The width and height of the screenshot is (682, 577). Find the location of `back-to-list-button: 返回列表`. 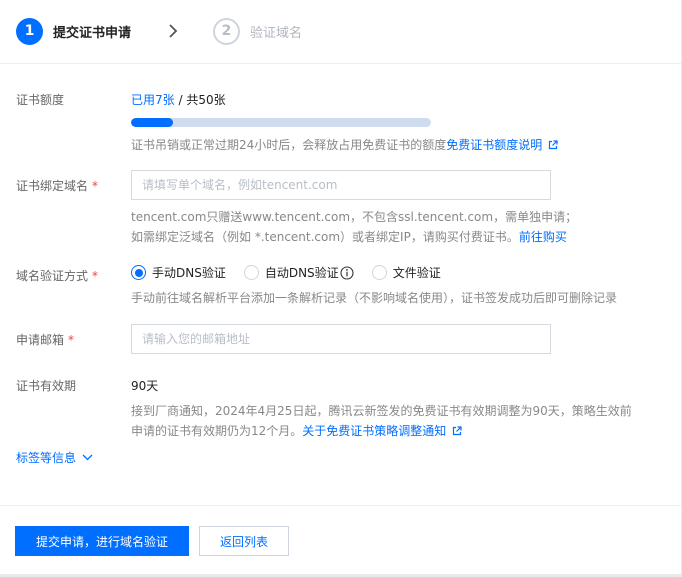

back-to-list-button: 返回列表 is located at coordinates (244, 541).